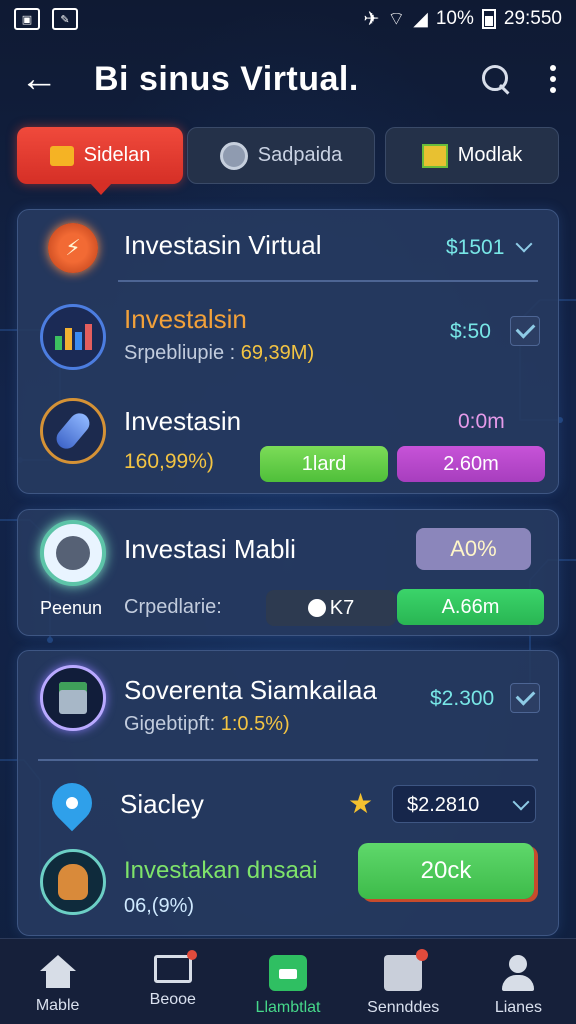  I want to click on nav-item-services: Sennddes, so click(403, 981).